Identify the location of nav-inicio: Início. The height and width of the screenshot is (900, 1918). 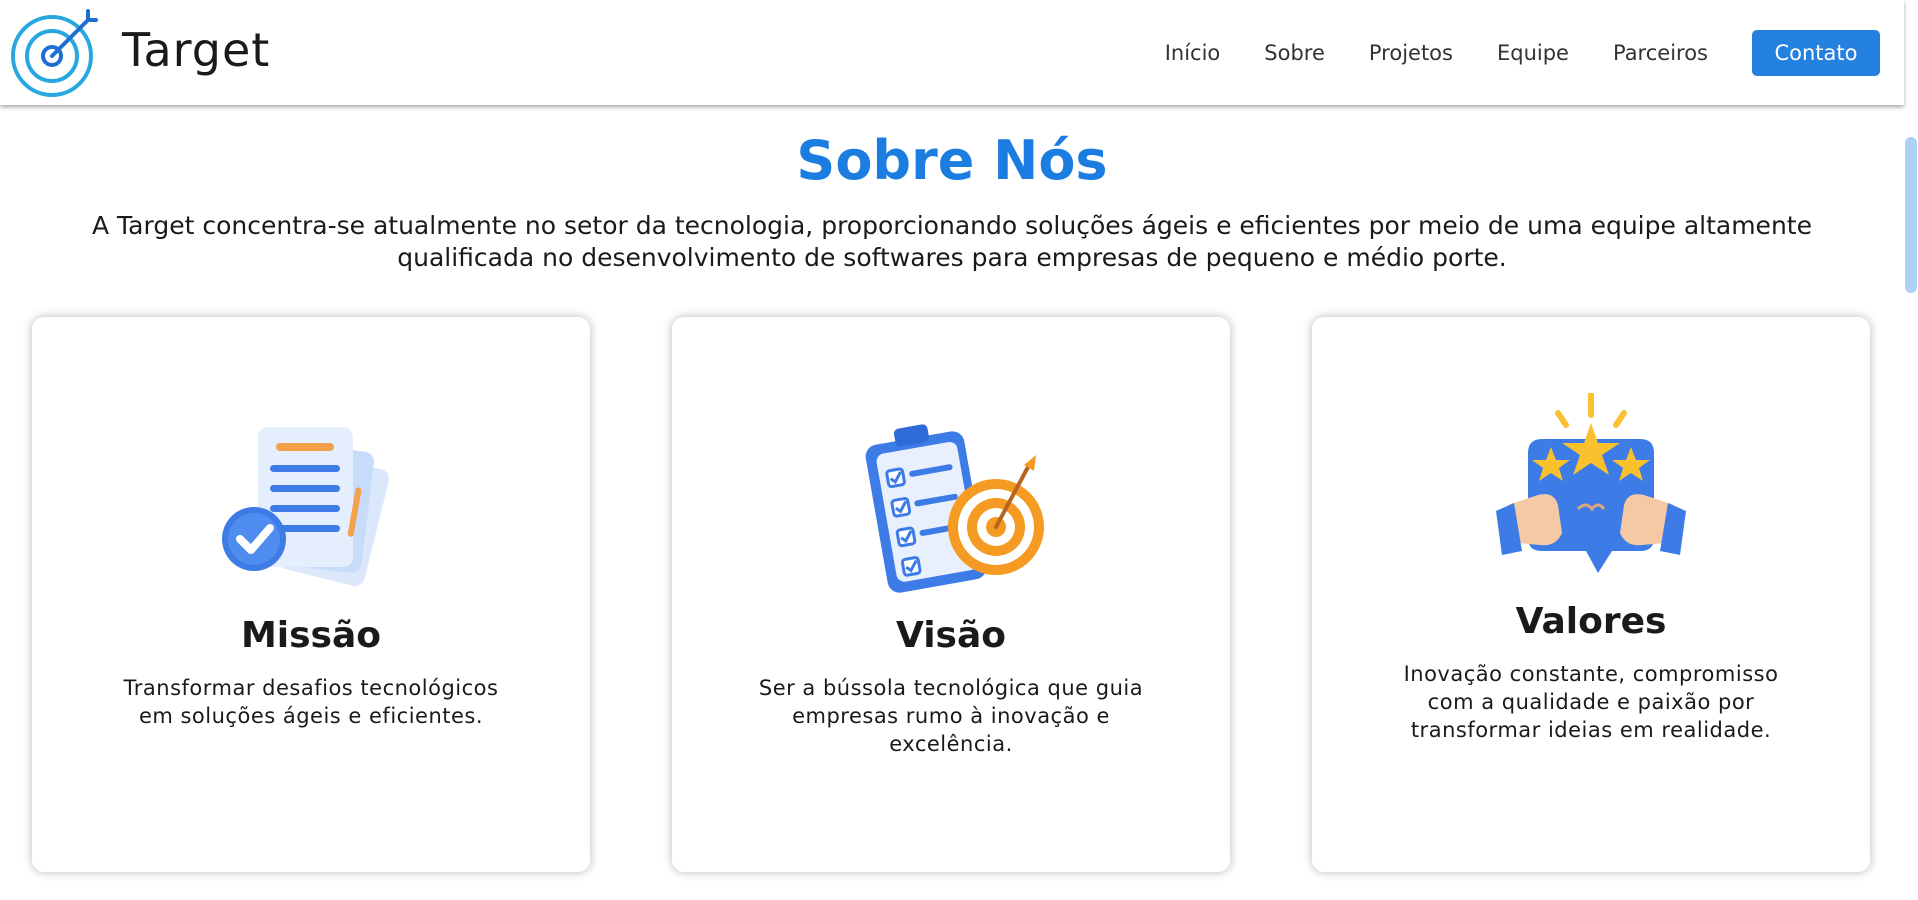
(1193, 53).